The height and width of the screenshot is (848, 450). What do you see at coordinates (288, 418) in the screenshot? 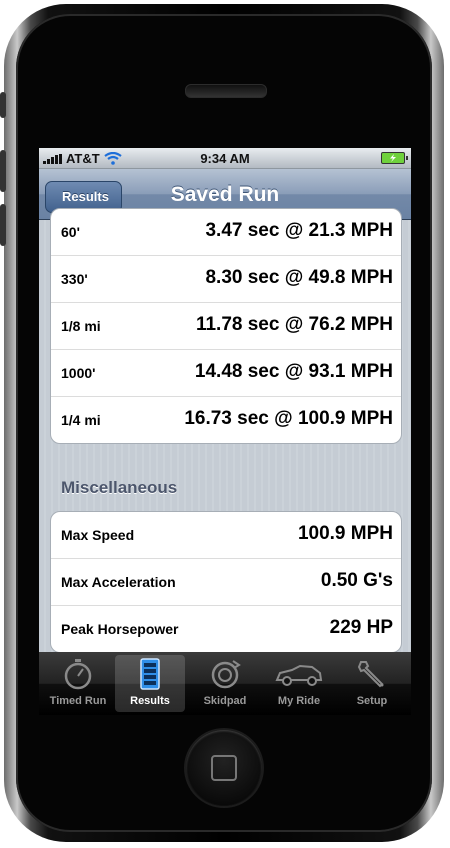
I see `row-value: 16.73 sec @ 100.9 MPH` at bounding box center [288, 418].